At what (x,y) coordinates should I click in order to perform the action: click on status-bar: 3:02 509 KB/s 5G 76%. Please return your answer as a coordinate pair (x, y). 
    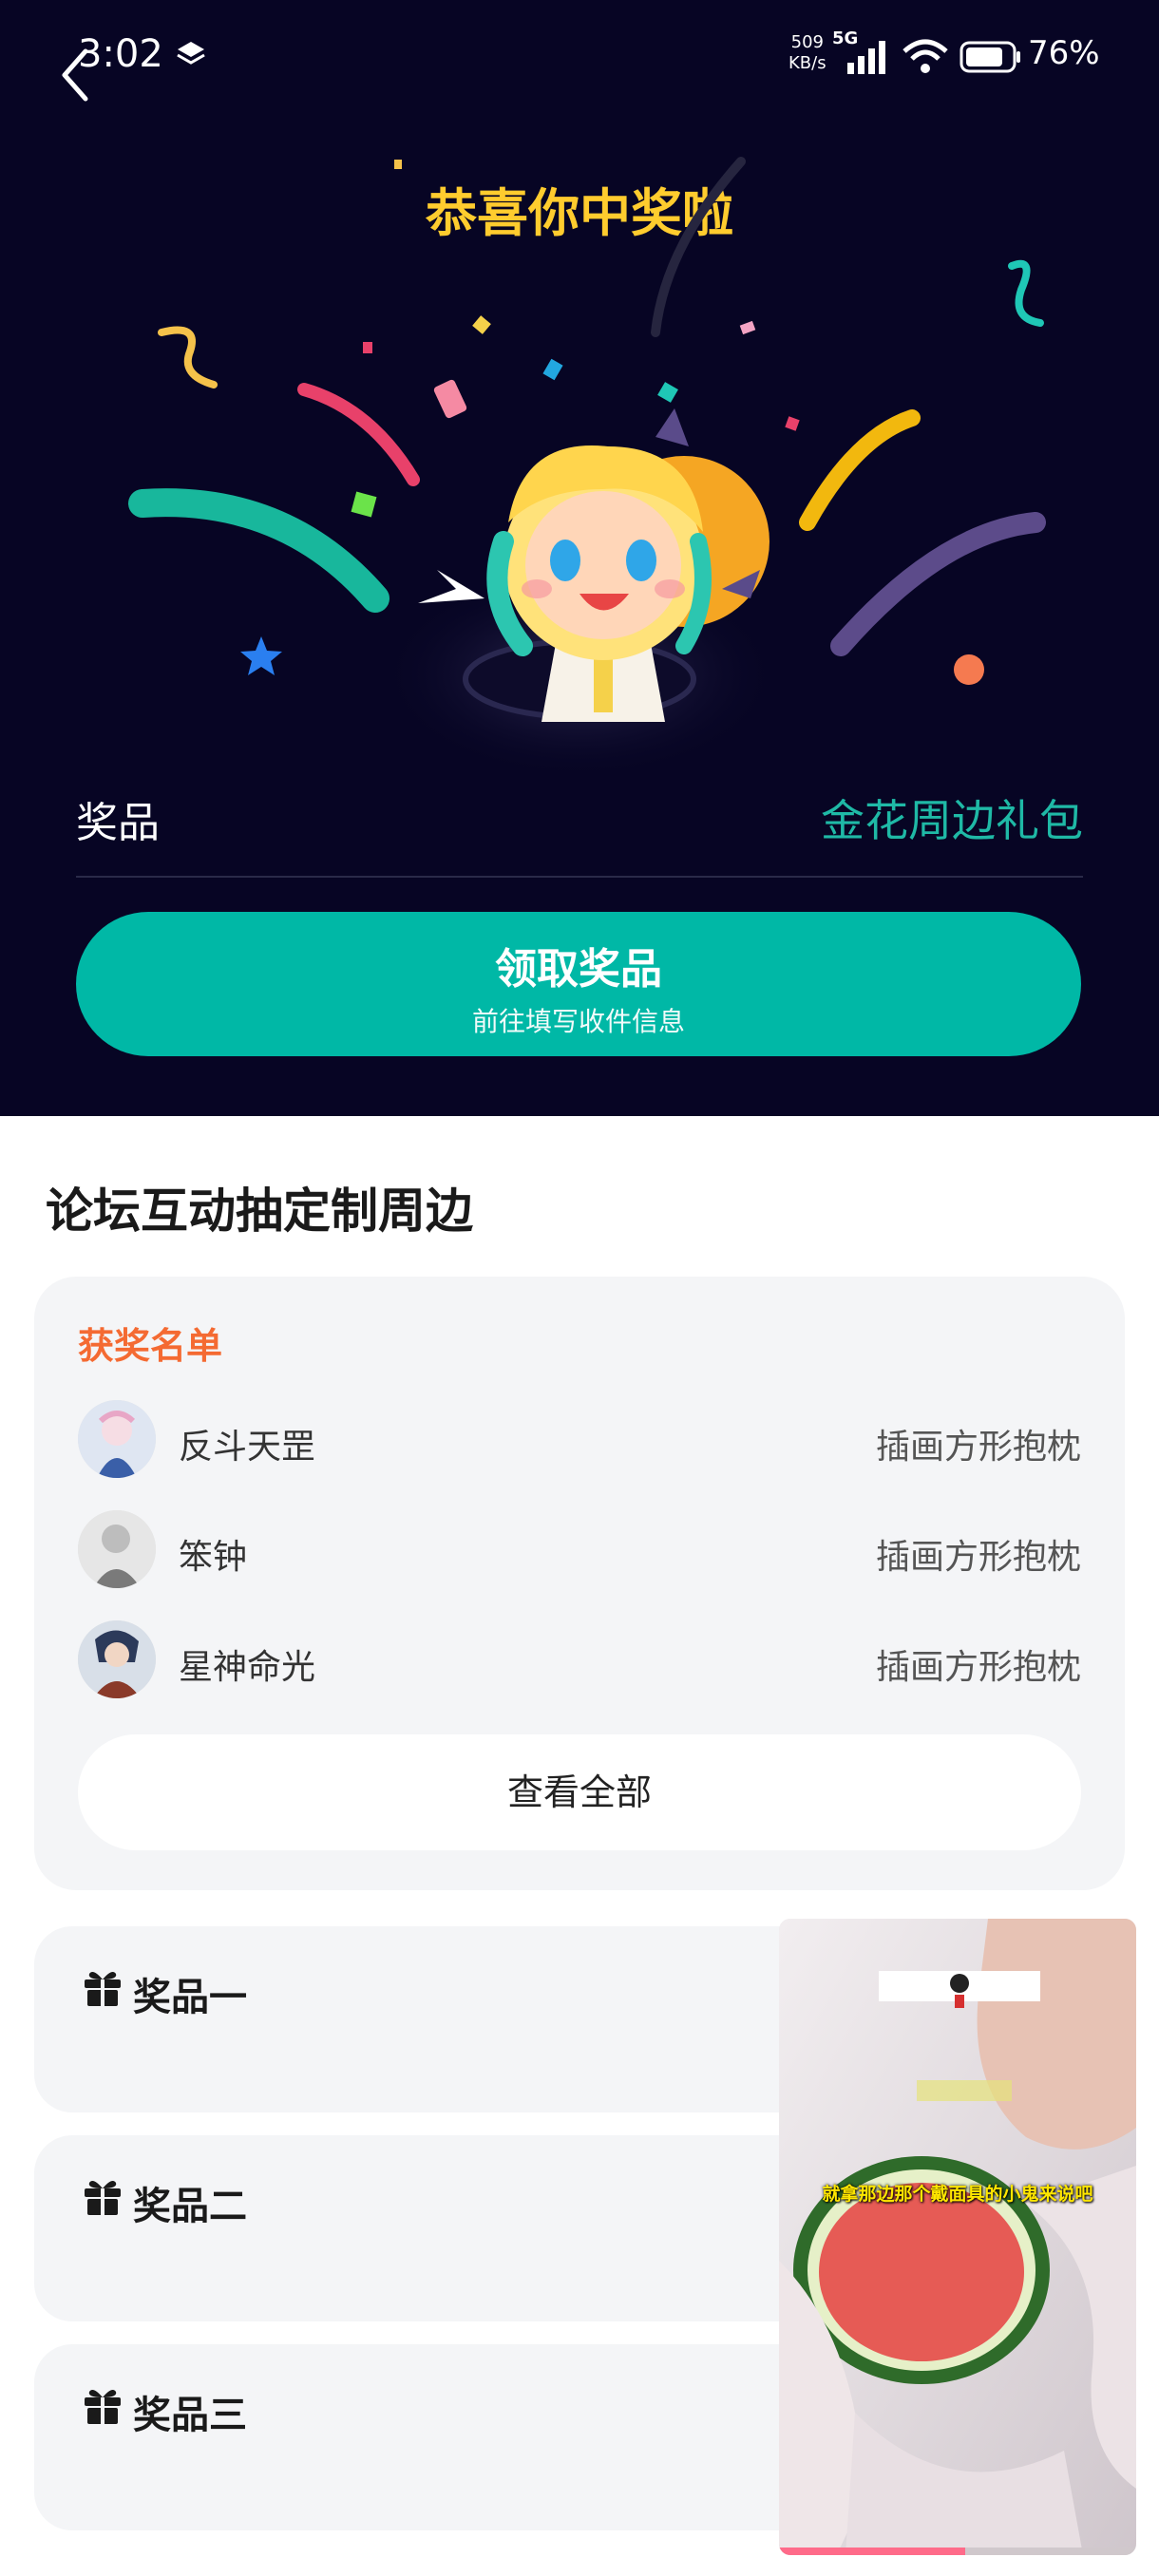
    Looking at the image, I should click on (579, 57).